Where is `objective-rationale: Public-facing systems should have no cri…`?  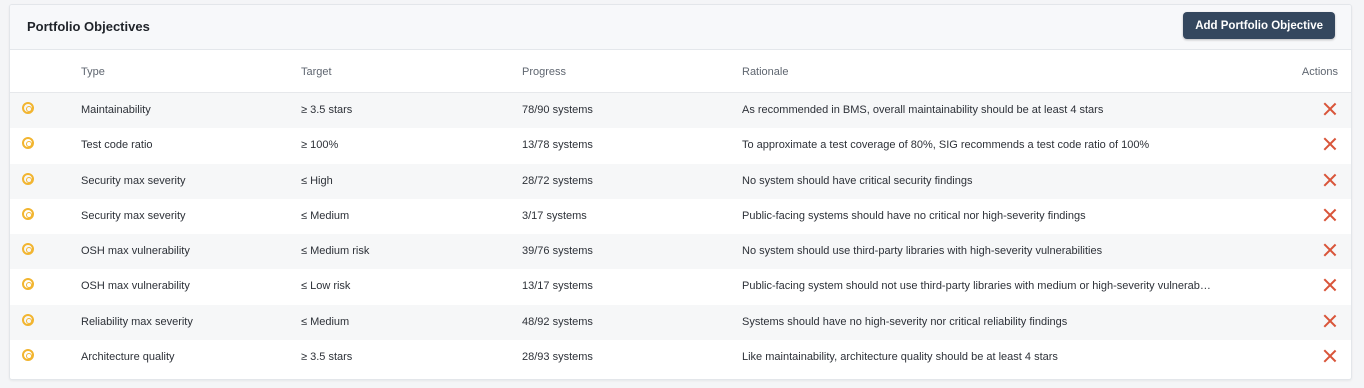
objective-rationale: Public-facing systems should have no cri… is located at coordinates (914, 215).